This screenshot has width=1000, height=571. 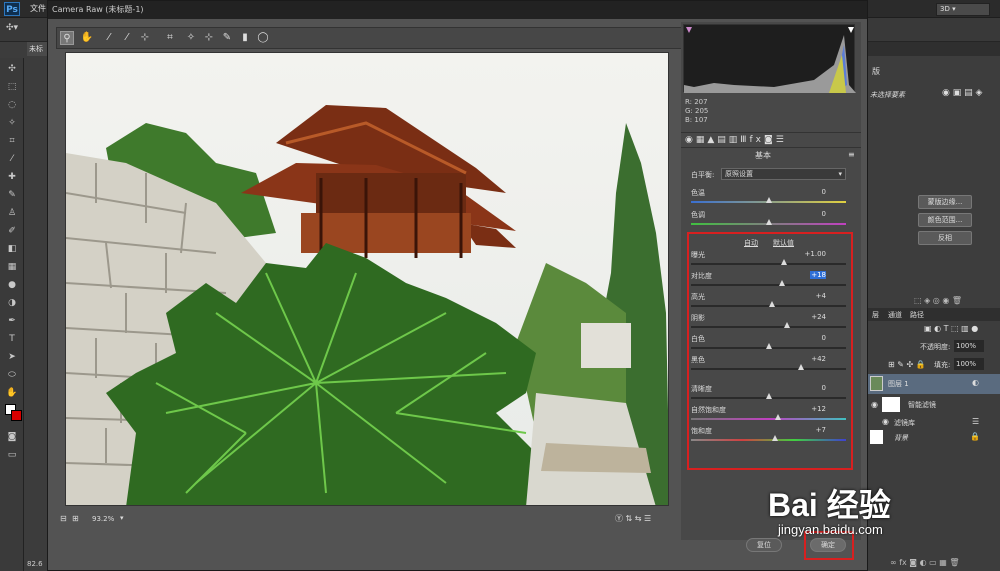 What do you see at coordinates (127, 38) in the screenshot?
I see `color-sampler-icon: ⁄` at bounding box center [127, 38].